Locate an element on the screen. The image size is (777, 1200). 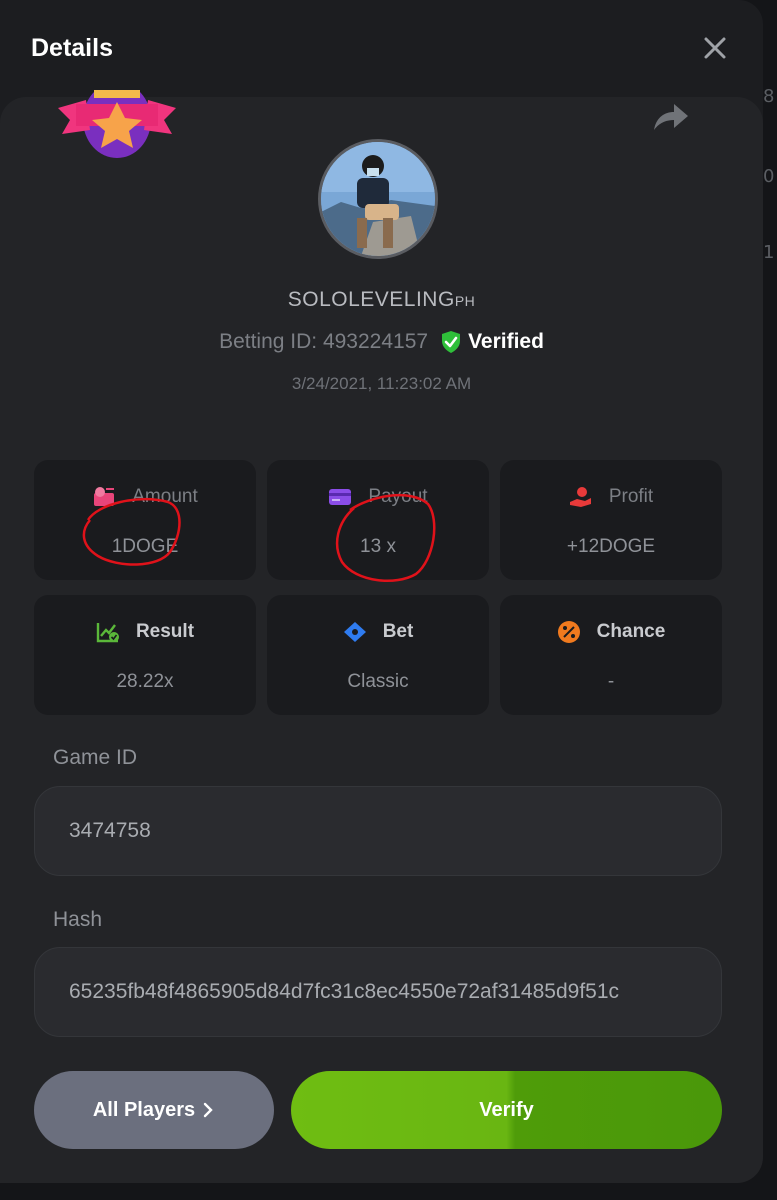
verified-label: Verified is located at coordinates (506, 341).